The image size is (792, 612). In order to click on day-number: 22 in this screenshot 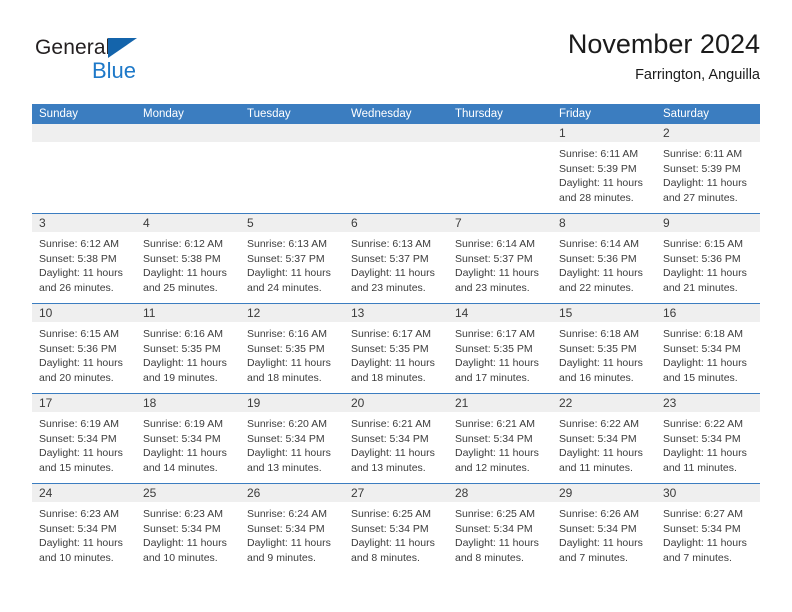, I will do `click(566, 403)`.